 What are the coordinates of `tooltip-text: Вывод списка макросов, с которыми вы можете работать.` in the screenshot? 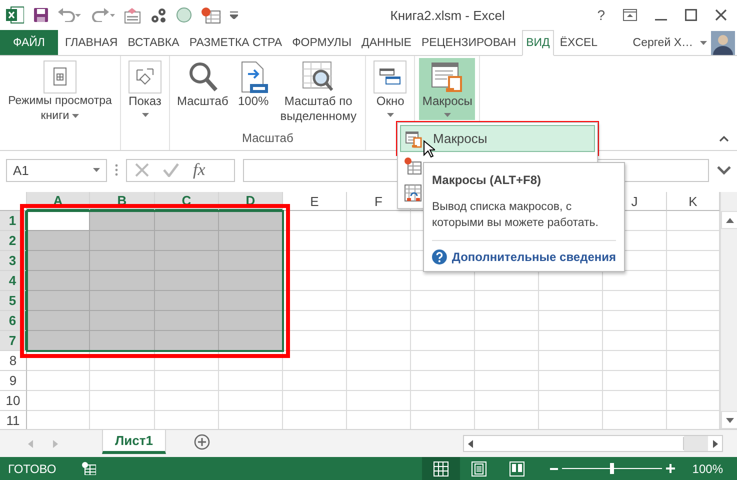 It's located at (524, 220).